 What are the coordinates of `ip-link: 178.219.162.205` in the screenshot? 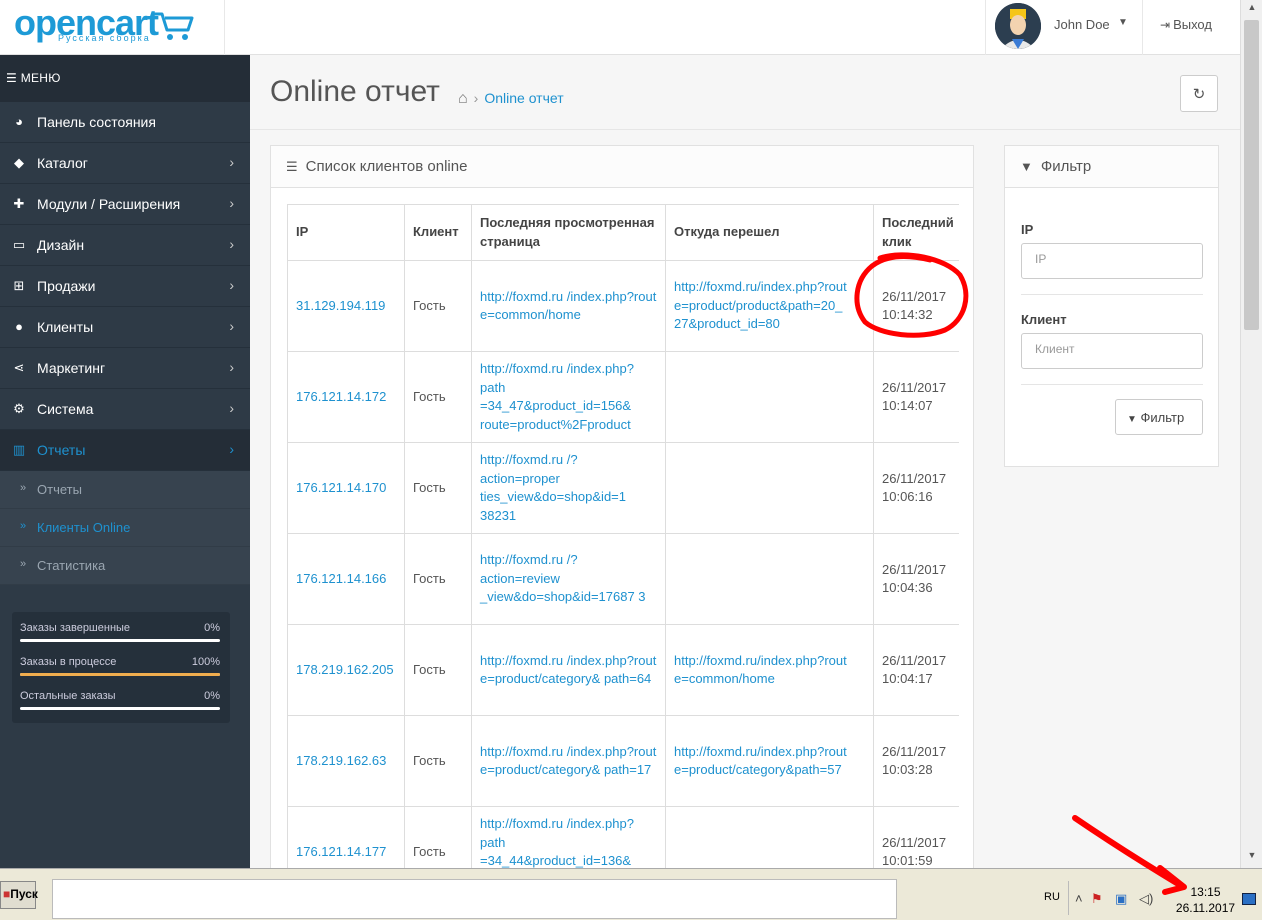 It's located at (345, 669).